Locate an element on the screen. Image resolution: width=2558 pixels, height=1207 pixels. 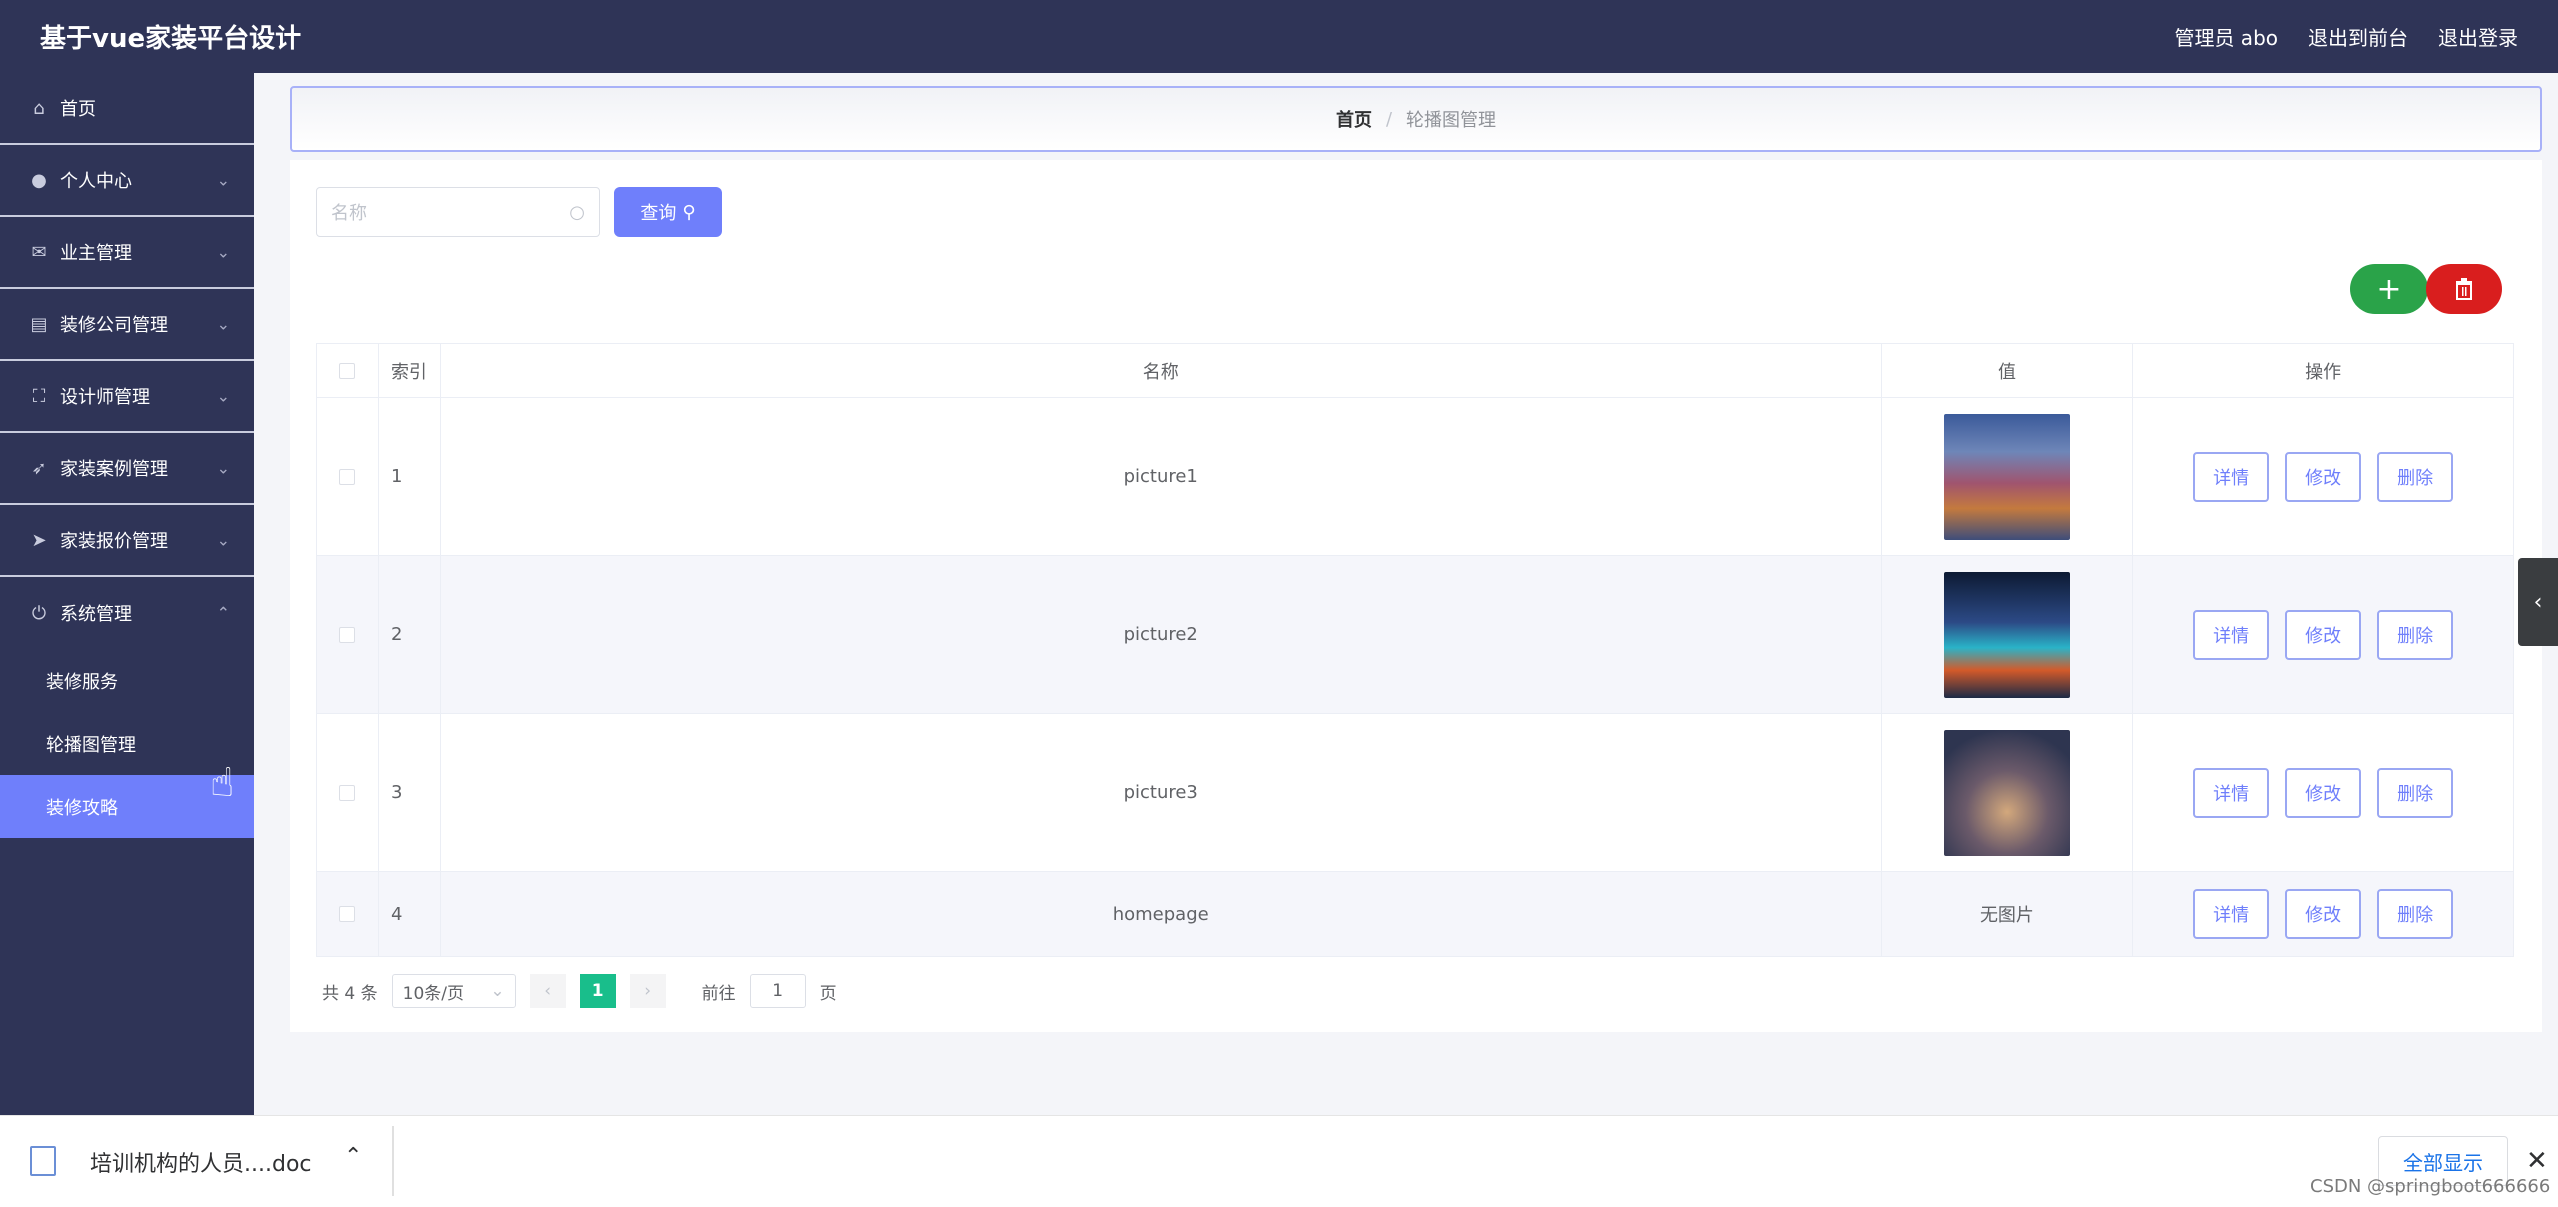
table-row: 4 homepage 无图片 详情 修改 删除 is located at coordinates (1415, 914).